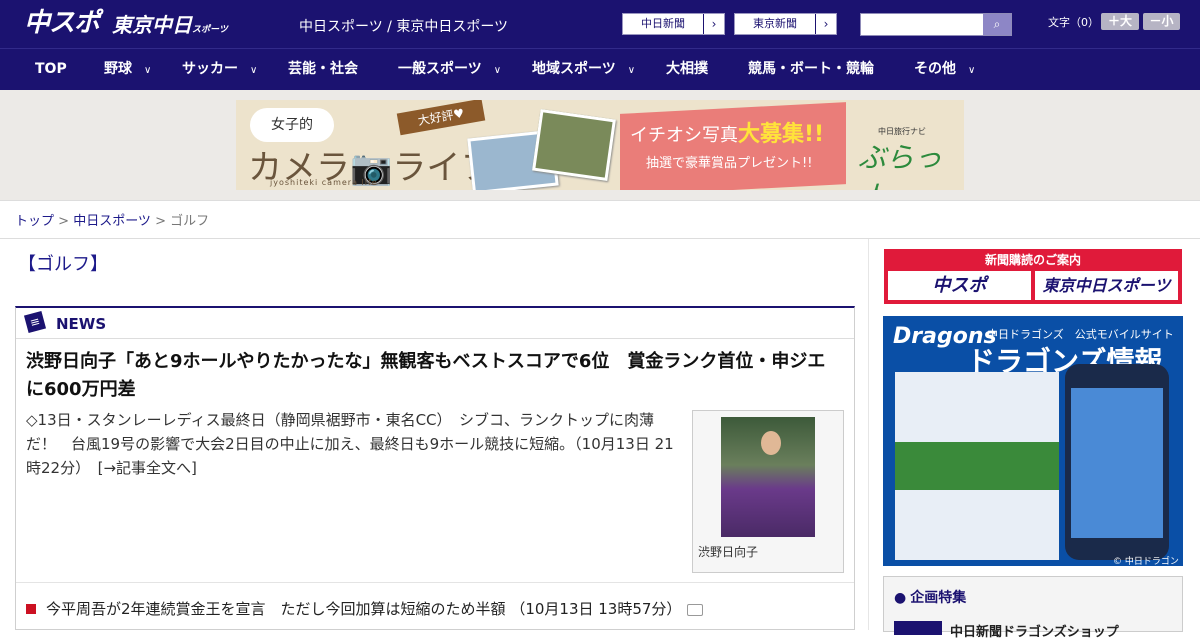 This screenshot has width=1200, height=640. What do you see at coordinates (1146, 561) in the screenshot?
I see `dragons-copyright: © 中日ドラゴンズ` at bounding box center [1146, 561].